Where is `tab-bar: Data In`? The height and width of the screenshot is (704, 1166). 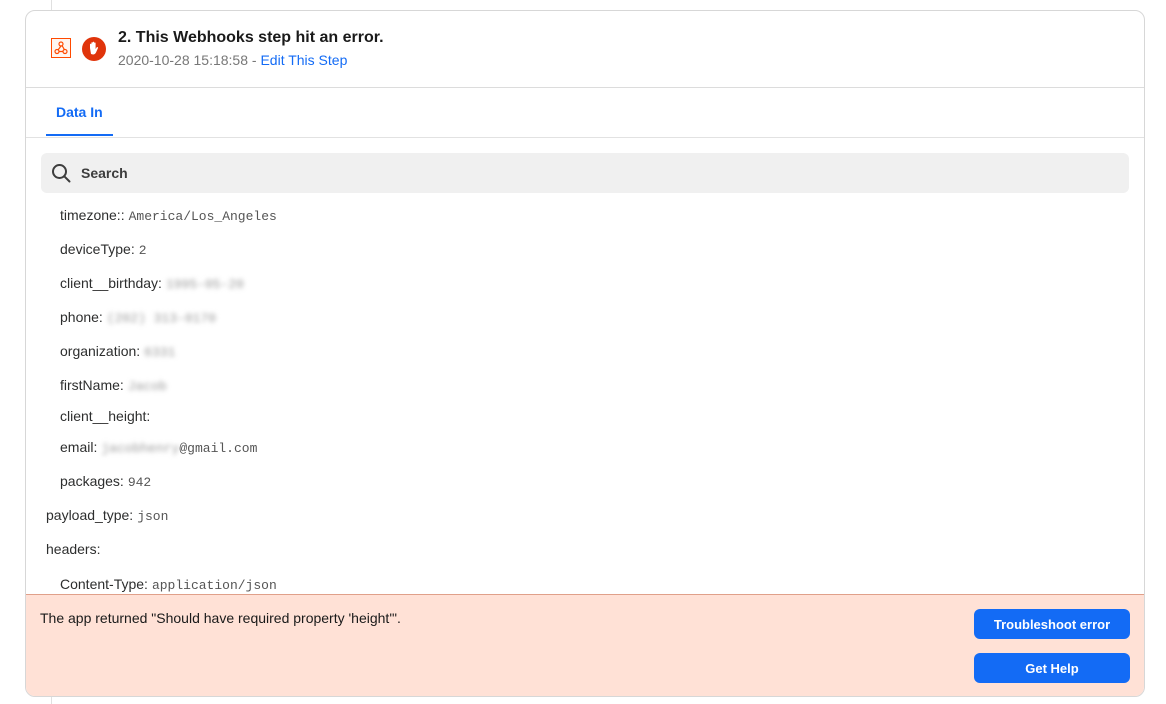 tab-bar: Data In is located at coordinates (585, 113).